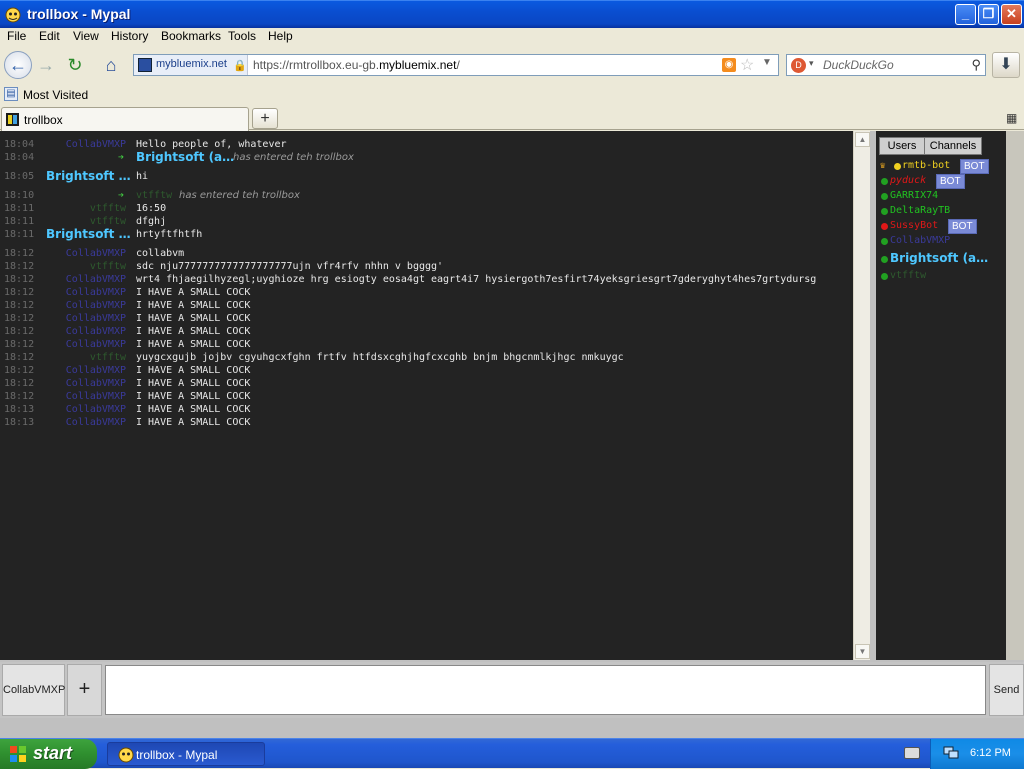 The width and height of the screenshot is (1024, 769). Describe the element at coordinates (242, 36) in the screenshot. I see `menu-tools: Tools` at that location.